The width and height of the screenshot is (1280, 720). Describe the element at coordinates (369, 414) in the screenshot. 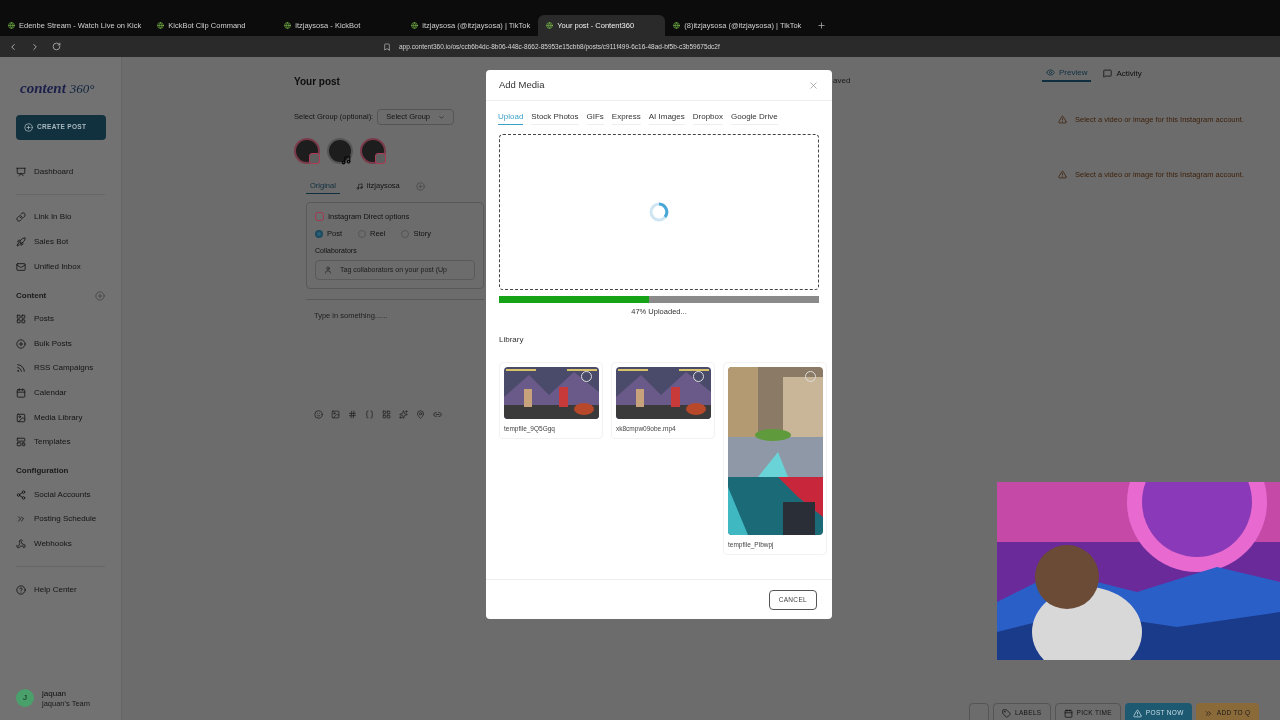

I see `variable-icon` at that location.